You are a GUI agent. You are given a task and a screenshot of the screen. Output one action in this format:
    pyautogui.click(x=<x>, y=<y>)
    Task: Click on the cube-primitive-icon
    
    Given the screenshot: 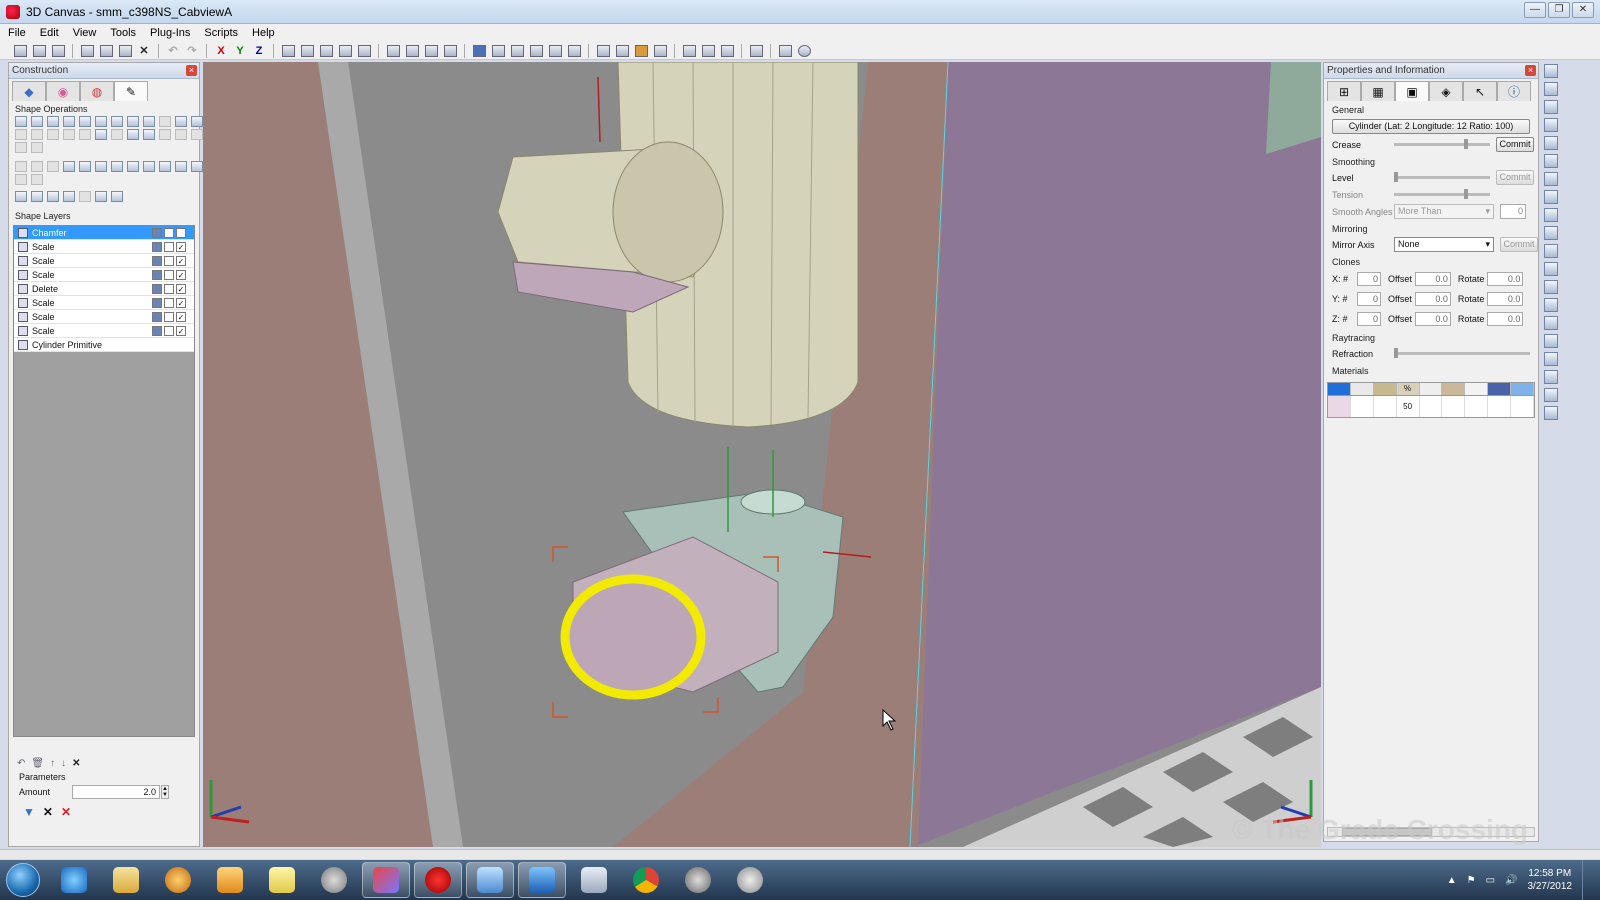 What is the action you would take?
    pyautogui.click(x=479, y=50)
    